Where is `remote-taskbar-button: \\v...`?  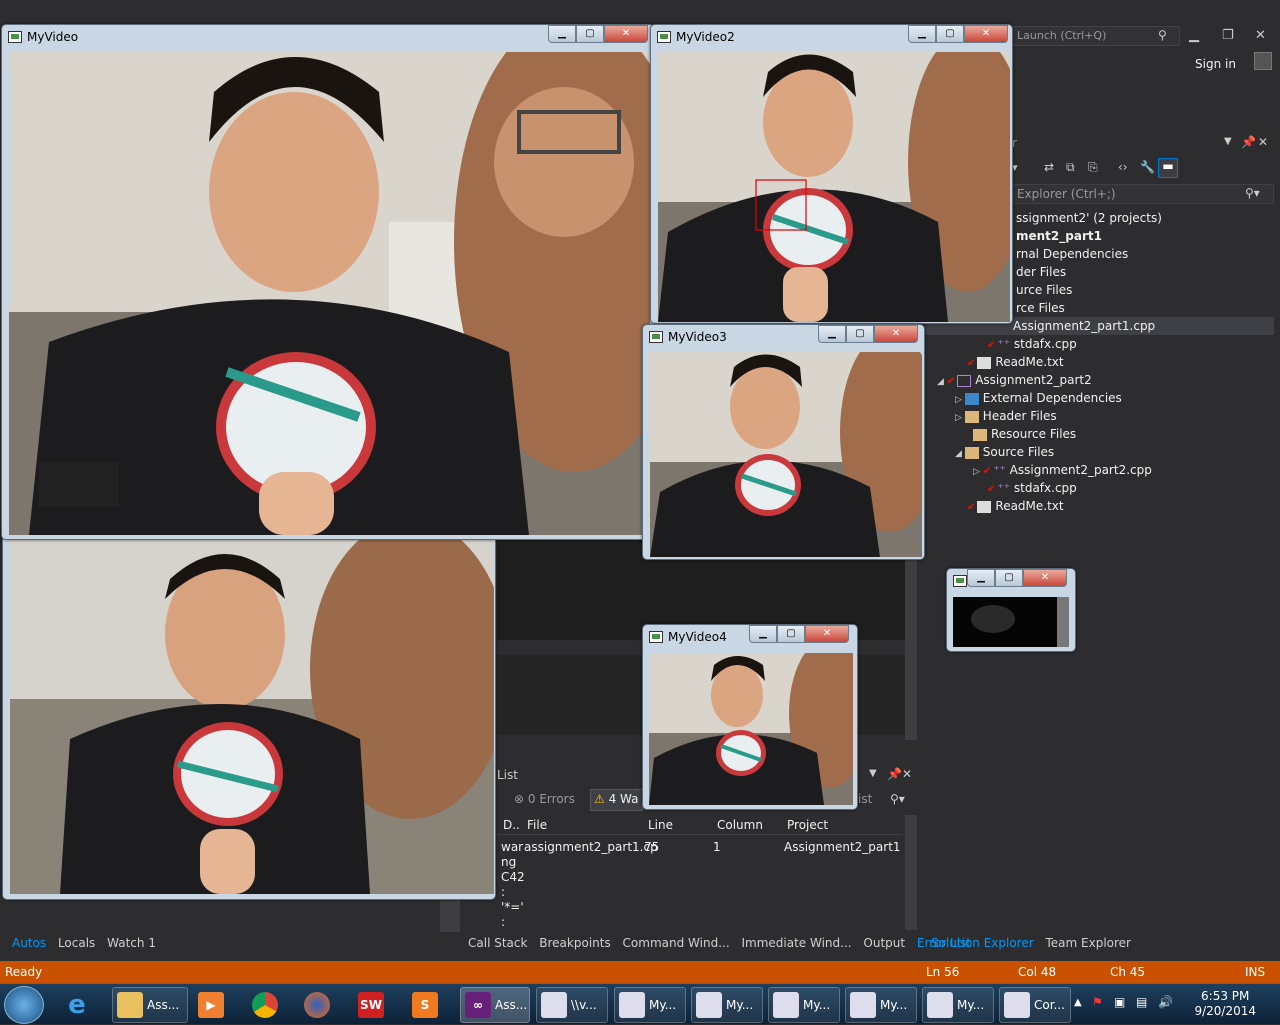
remote-taskbar-button: \\v... is located at coordinates (572, 1005).